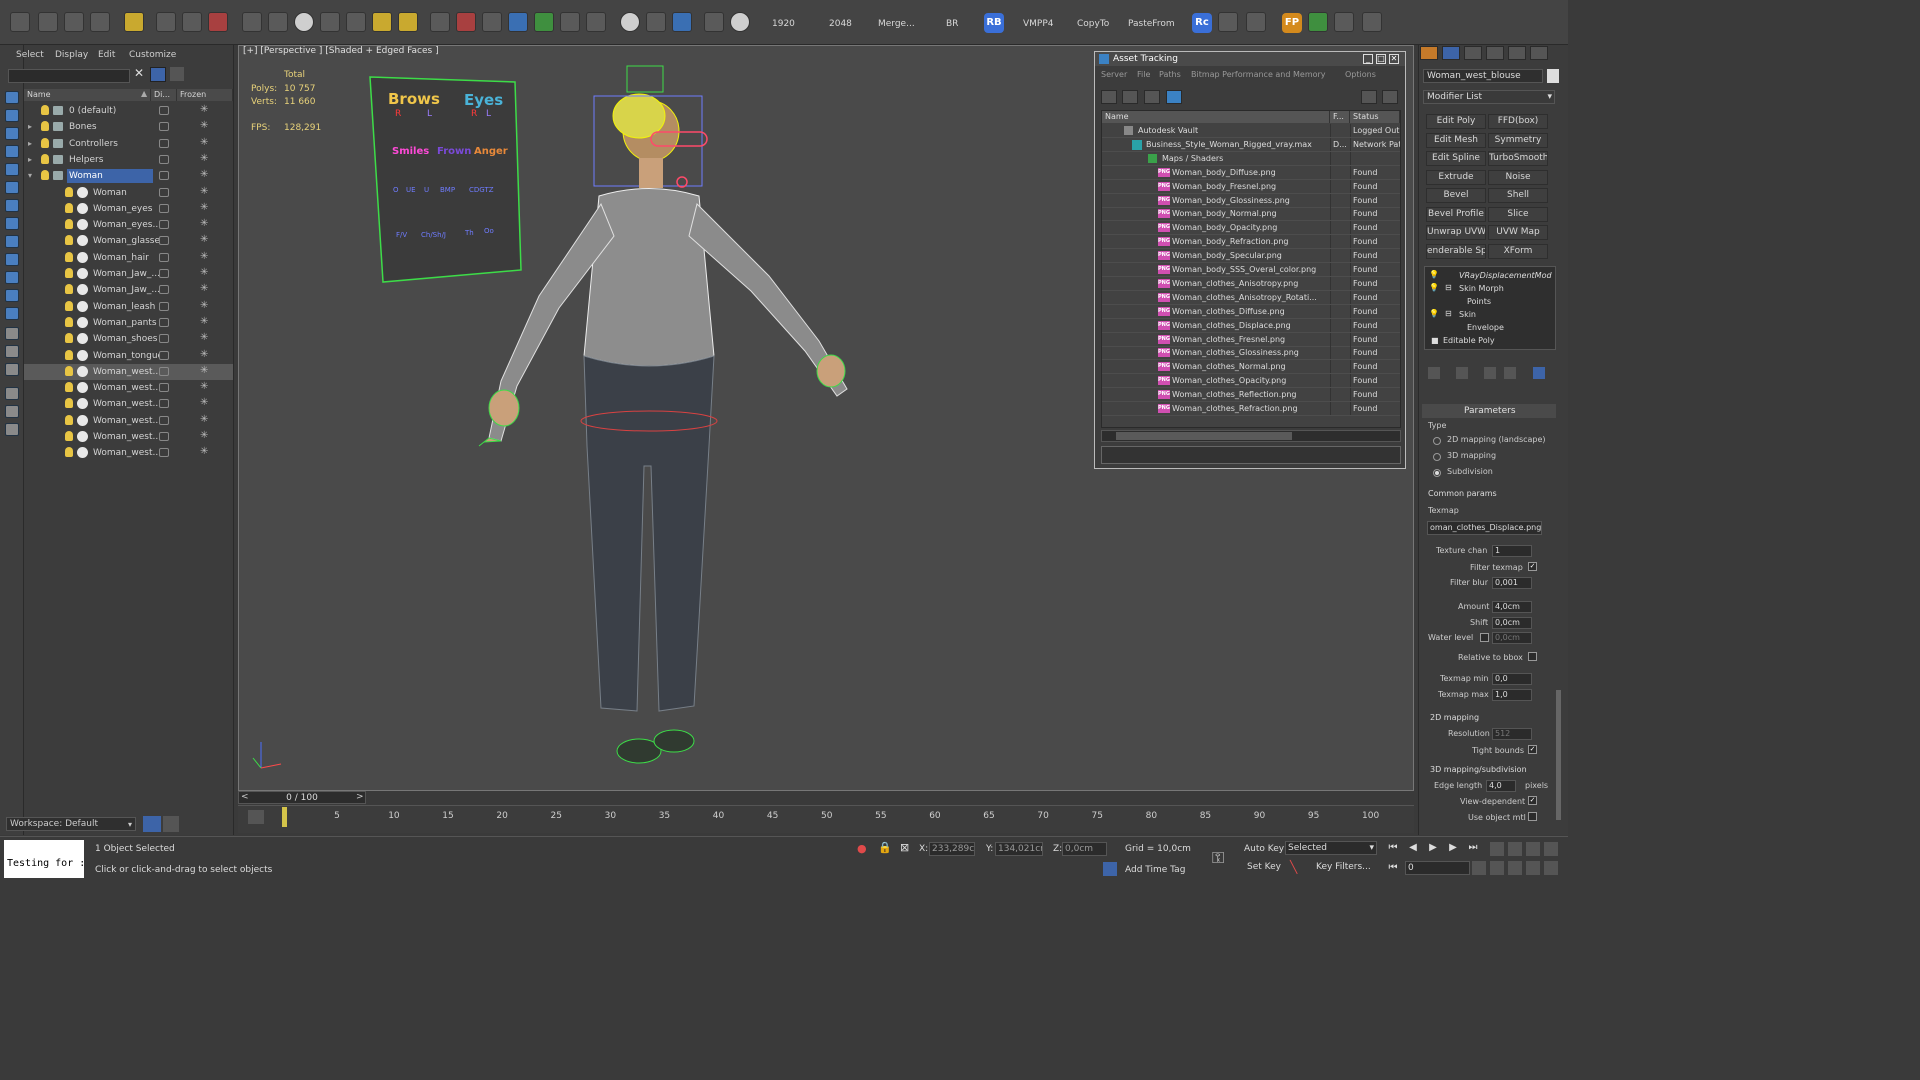 The image size is (1920, 1080). What do you see at coordinates (1515, 849) in the screenshot?
I see `zoom-all-icon` at bounding box center [1515, 849].